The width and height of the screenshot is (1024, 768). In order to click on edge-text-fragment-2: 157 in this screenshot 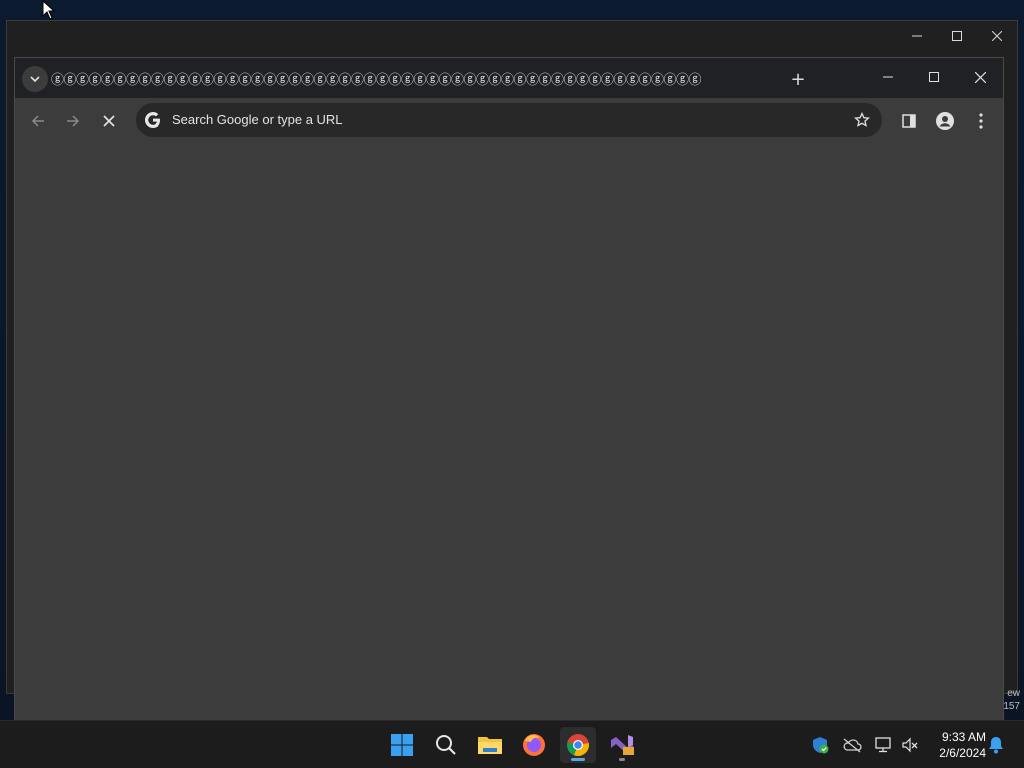, I will do `click(1011, 706)`.